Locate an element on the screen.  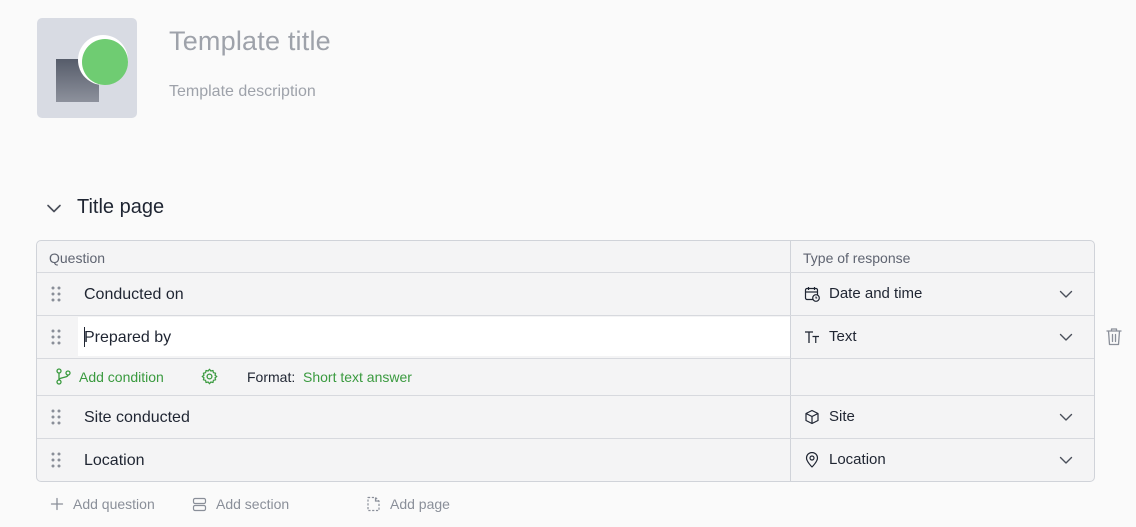
plus-icon is located at coordinates (57, 504).